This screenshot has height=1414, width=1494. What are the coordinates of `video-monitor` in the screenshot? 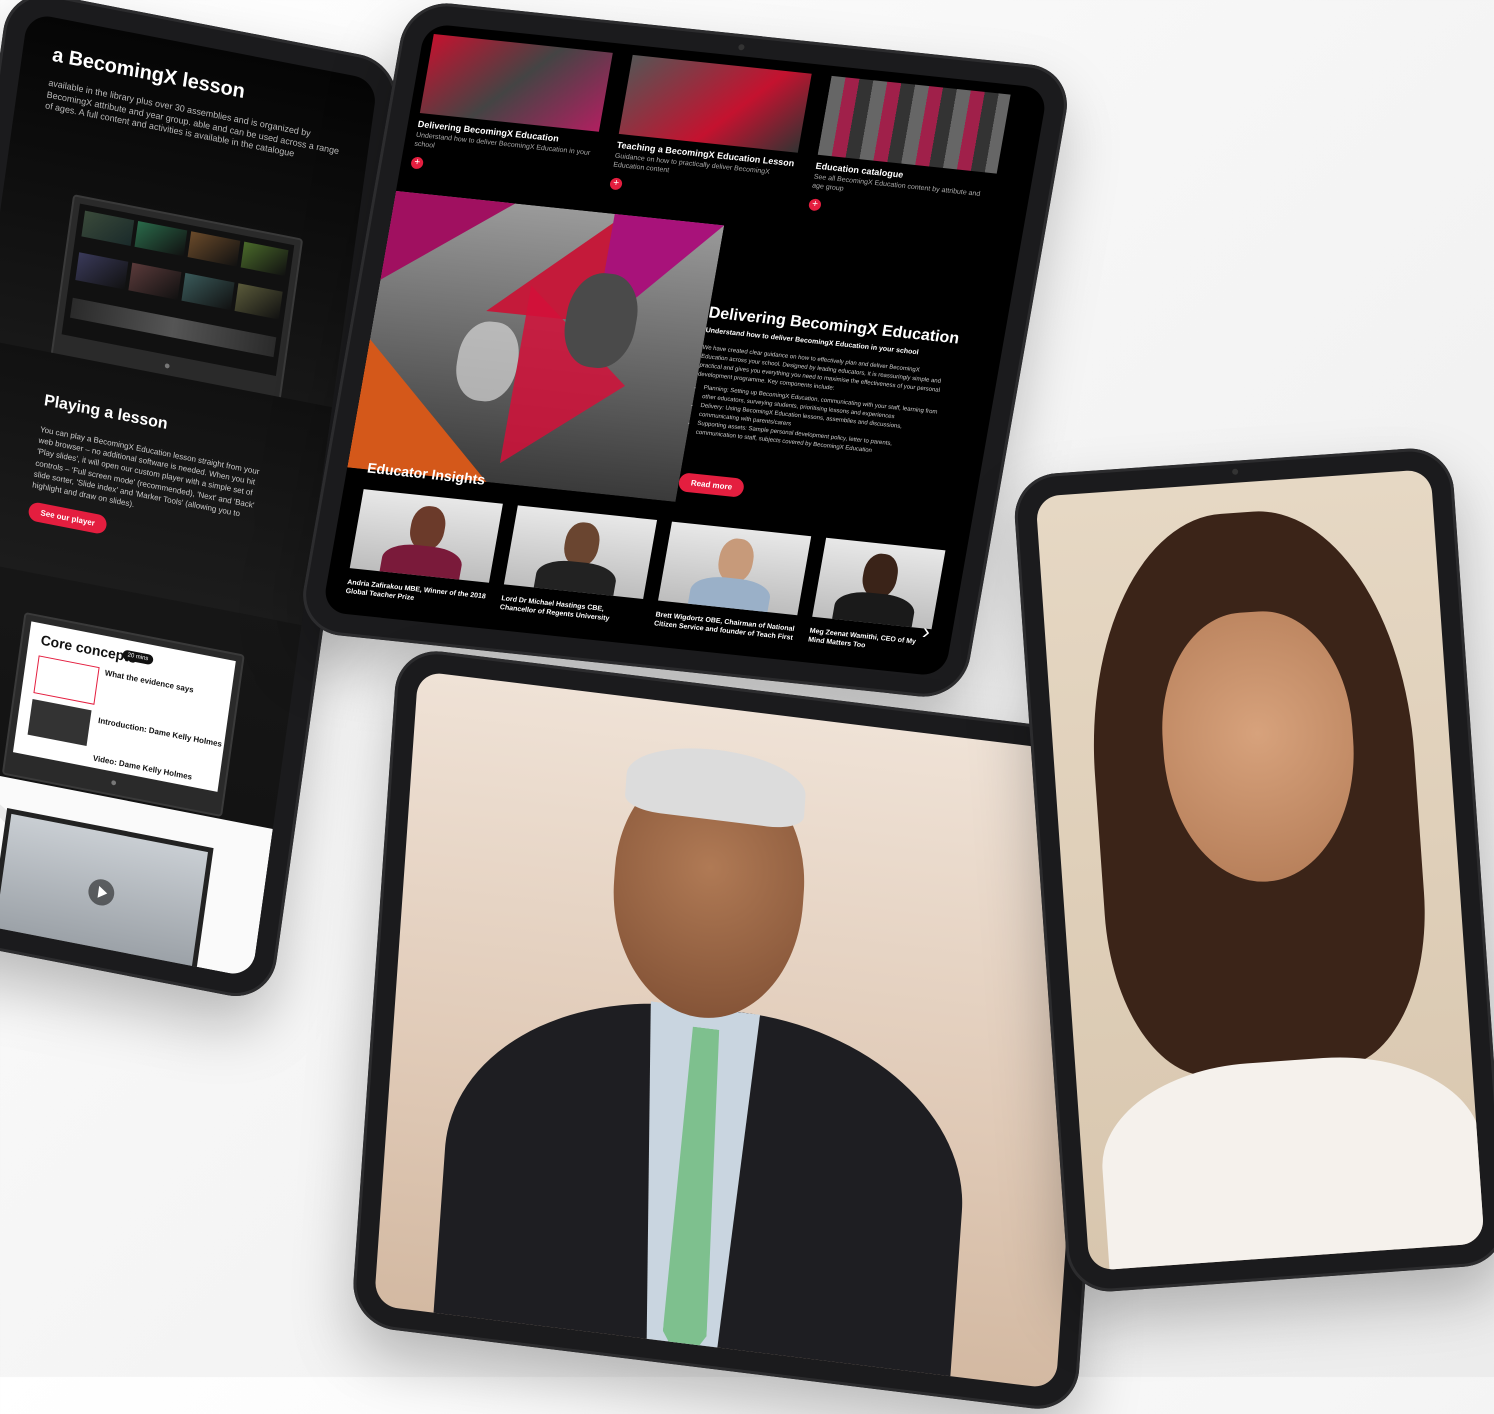 It's located at (107, 892).